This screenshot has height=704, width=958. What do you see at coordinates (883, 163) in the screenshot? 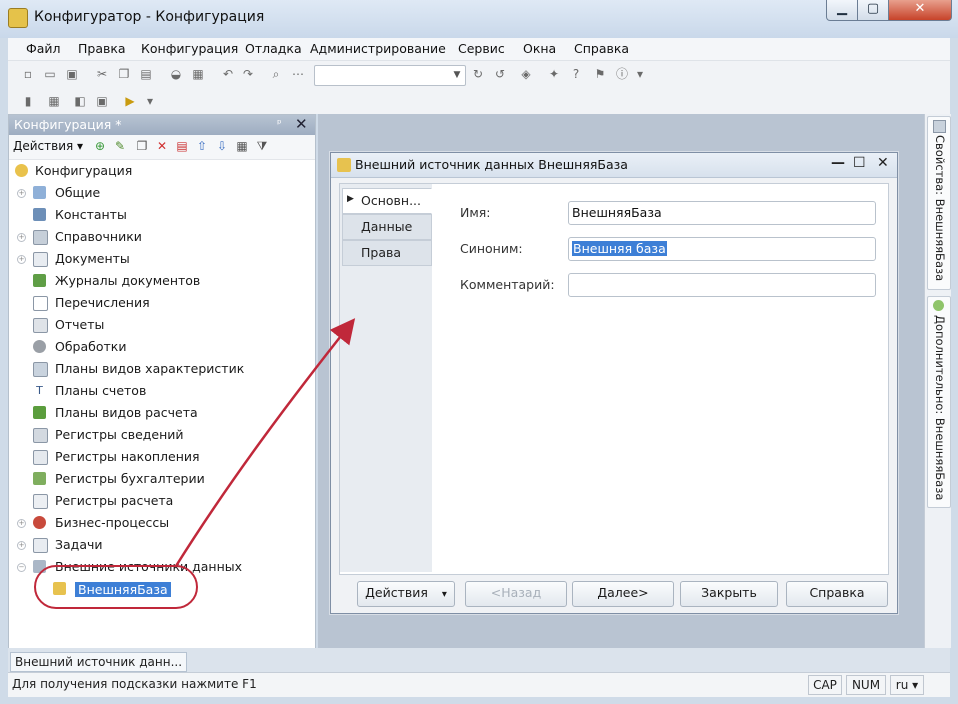
I see `dialog-close-button: ✕` at bounding box center [883, 163].